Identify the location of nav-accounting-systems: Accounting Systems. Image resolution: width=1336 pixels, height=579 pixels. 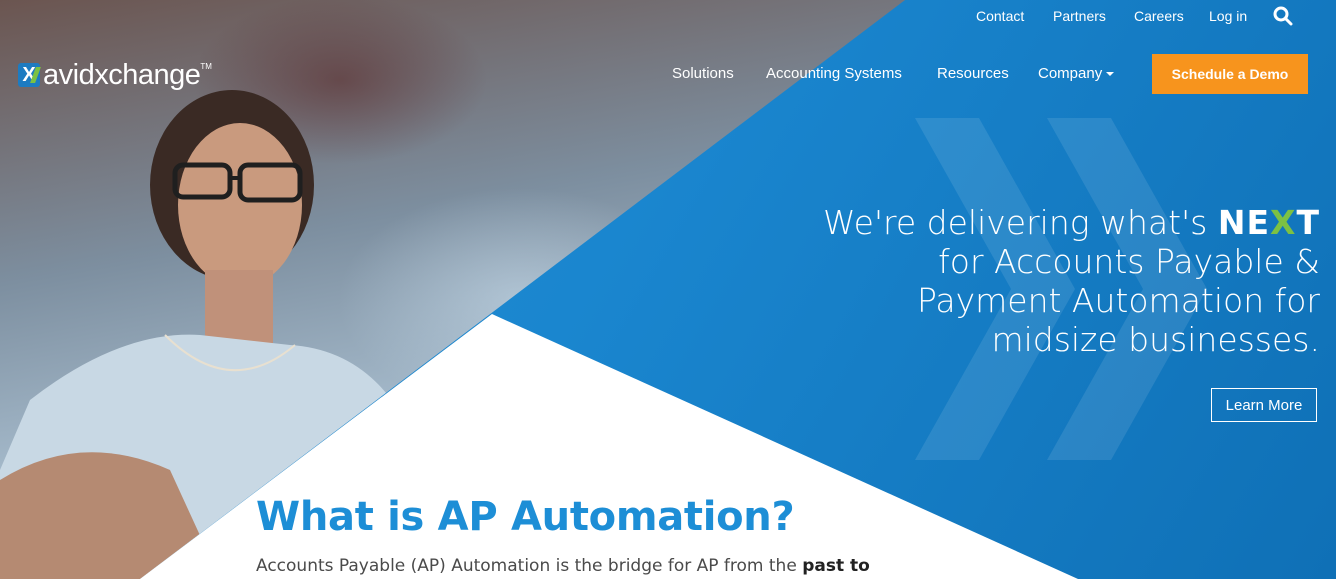
(834, 73).